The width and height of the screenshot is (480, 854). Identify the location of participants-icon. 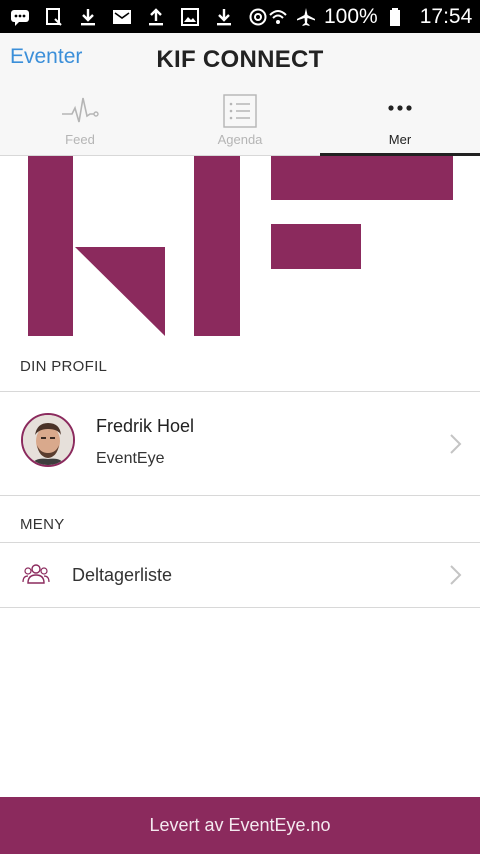
(36, 574).